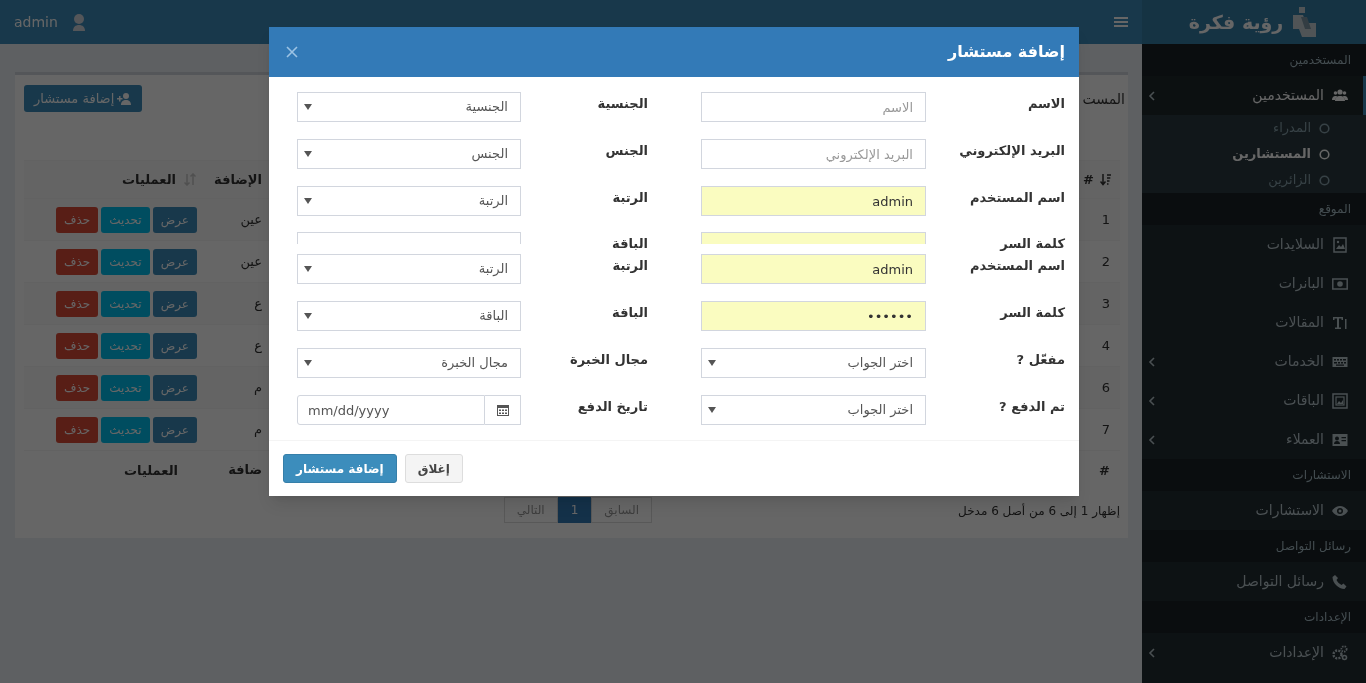 The height and width of the screenshot is (683, 1366). What do you see at coordinates (1254, 60) in the screenshot?
I see `section-header: المستخدمين` at bounding box center [1254, 60].